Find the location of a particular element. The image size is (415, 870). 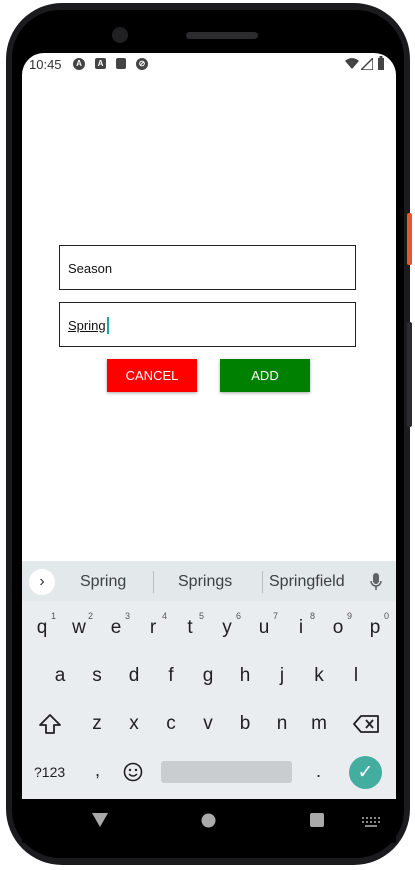

key-b: b is located at coordinates (245, 724).